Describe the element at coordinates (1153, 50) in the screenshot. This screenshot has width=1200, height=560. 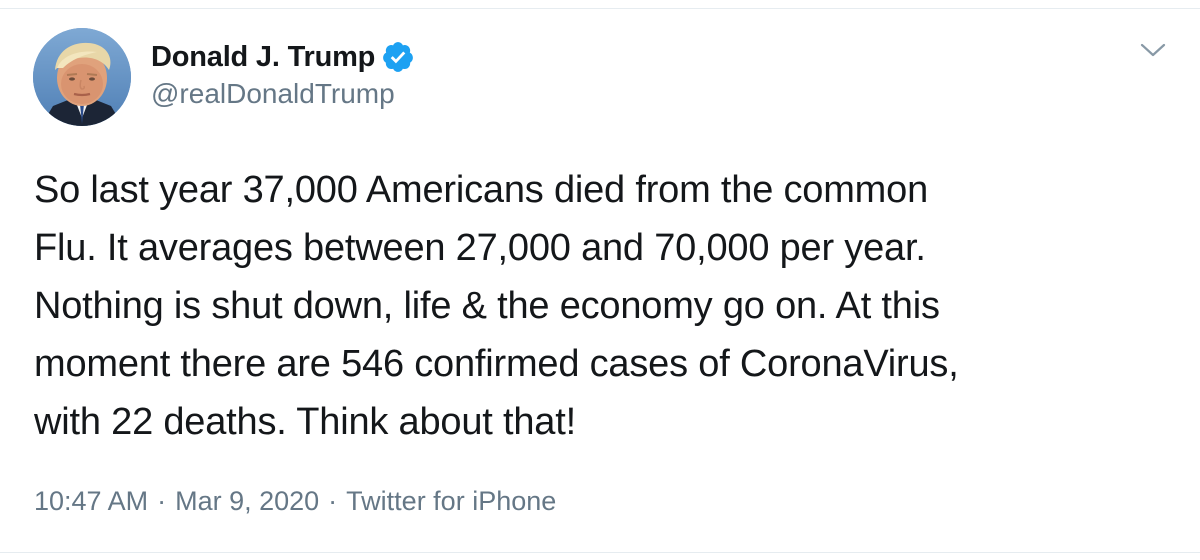
I see `chevron-down-icon` at that location.